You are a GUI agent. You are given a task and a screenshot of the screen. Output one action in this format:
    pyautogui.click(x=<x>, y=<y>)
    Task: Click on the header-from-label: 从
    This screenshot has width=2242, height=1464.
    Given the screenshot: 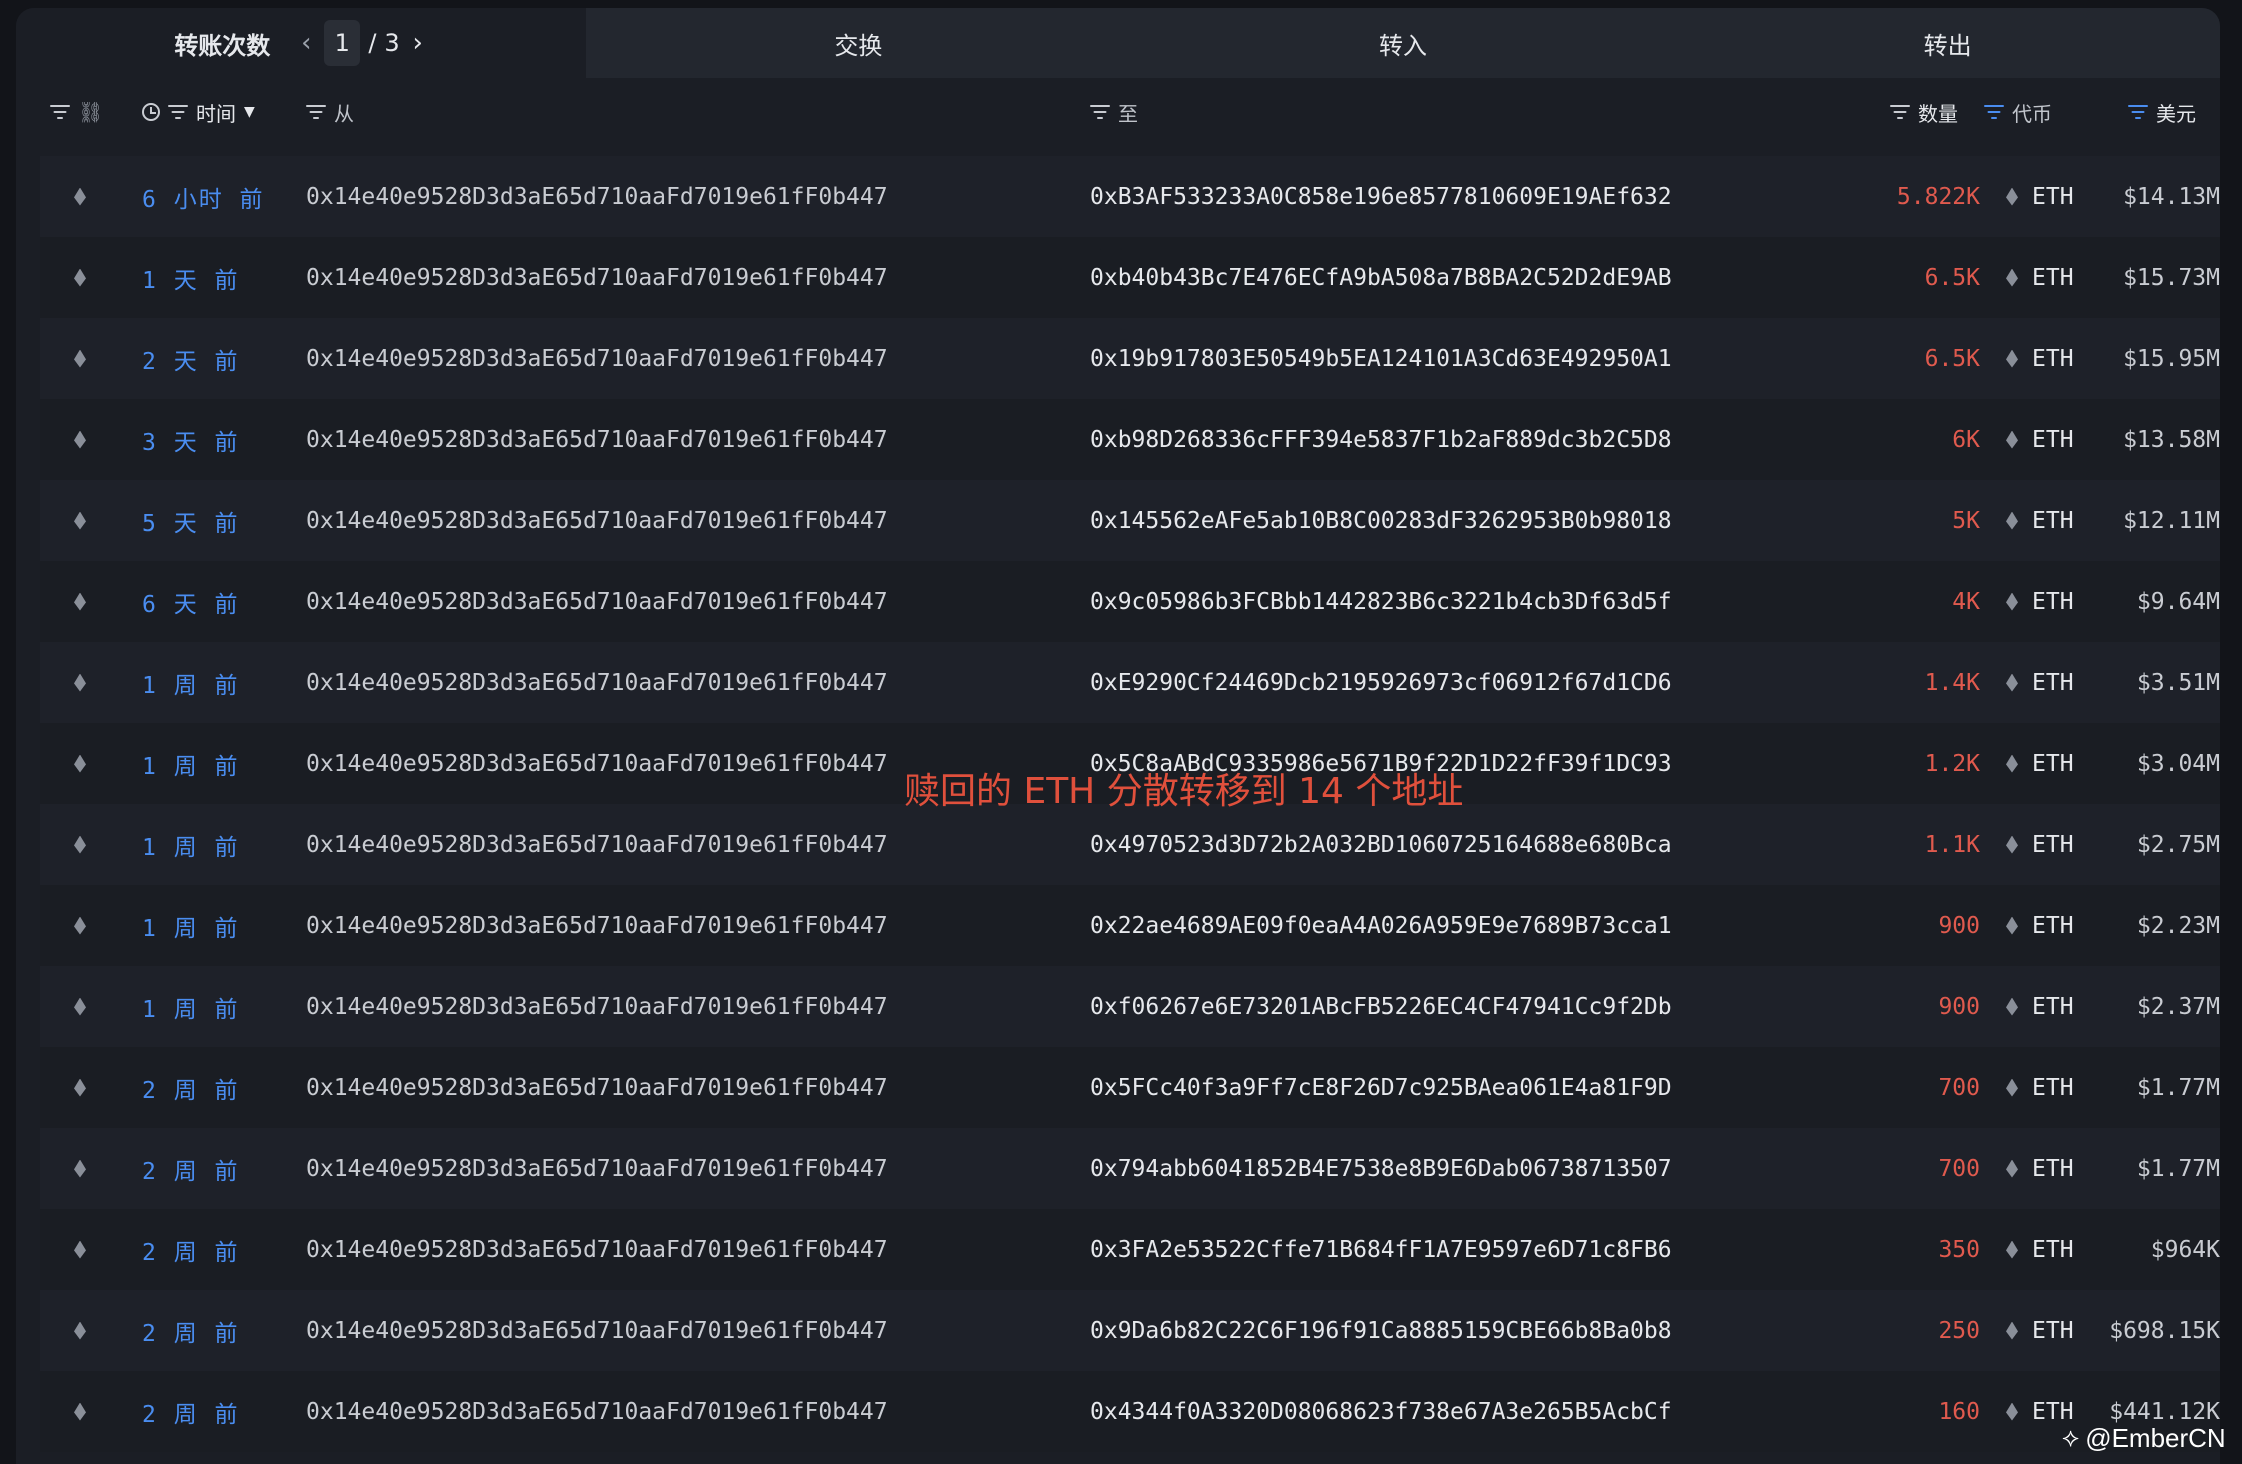 What is the action you would take?
    pyautogui.click(x=344, y=113)
    